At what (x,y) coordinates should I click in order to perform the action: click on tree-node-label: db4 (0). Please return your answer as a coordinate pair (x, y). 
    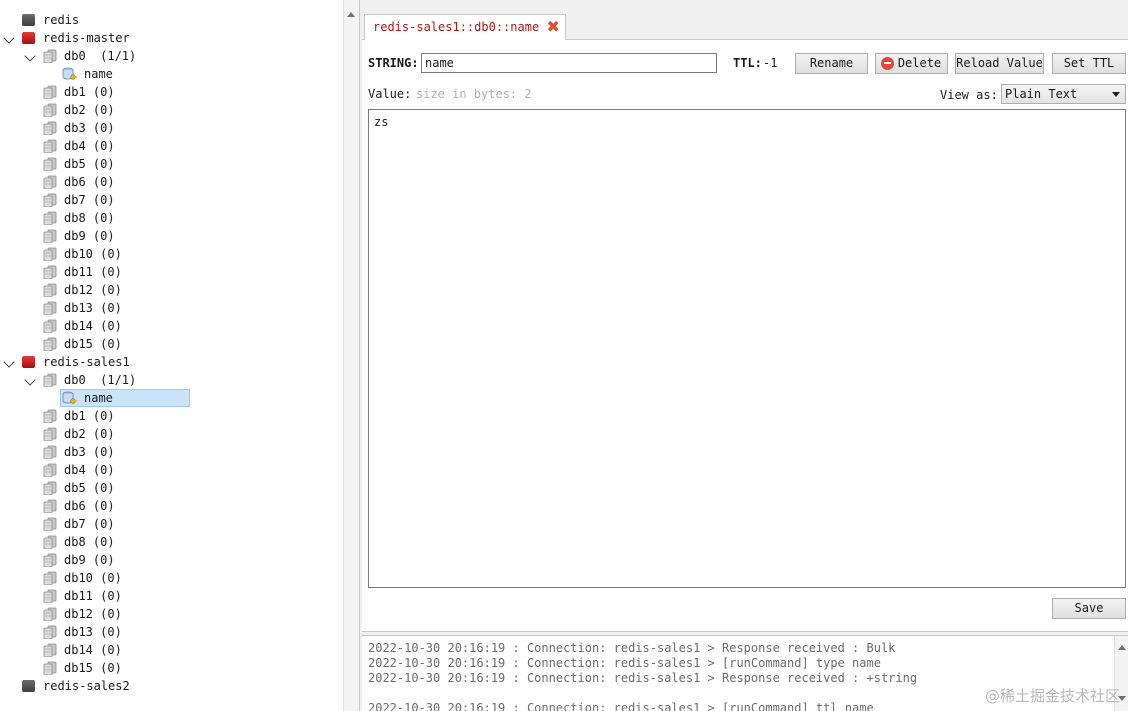
    Looking at the image, I should click on (89, 146).